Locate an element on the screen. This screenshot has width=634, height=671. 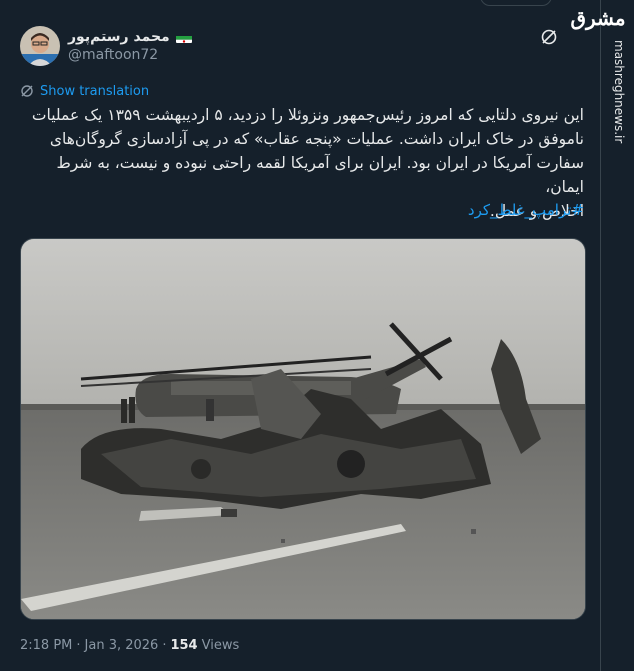
person-avatar-icon is located at coordinates (40, 46).